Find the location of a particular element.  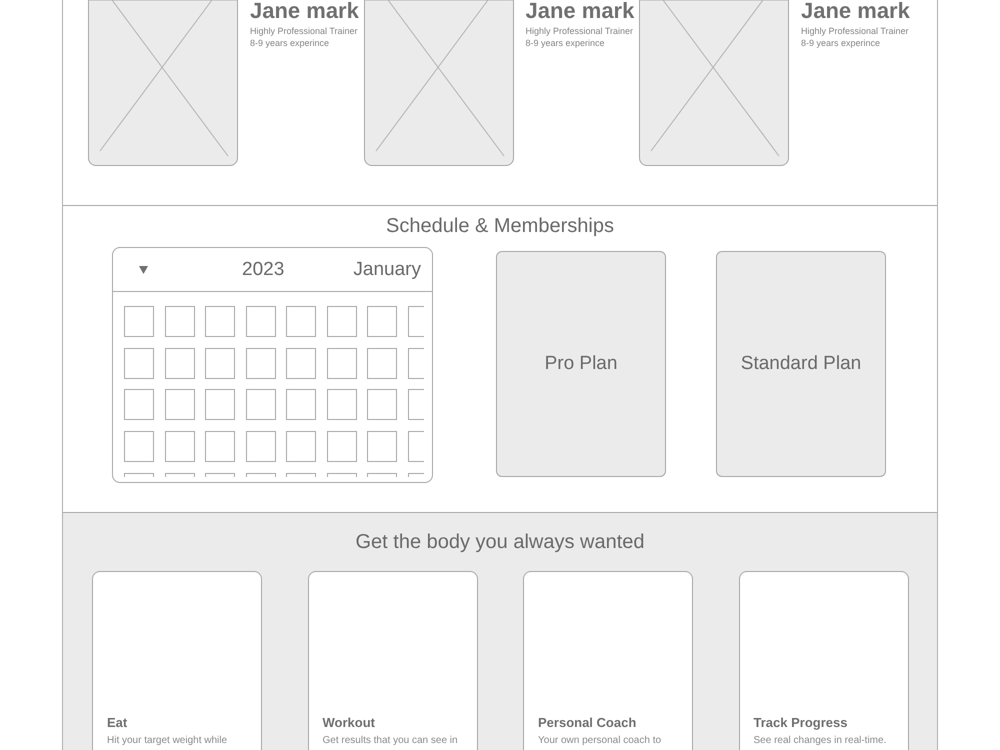

feature-title: Workout is located at coordinates (349, 723).